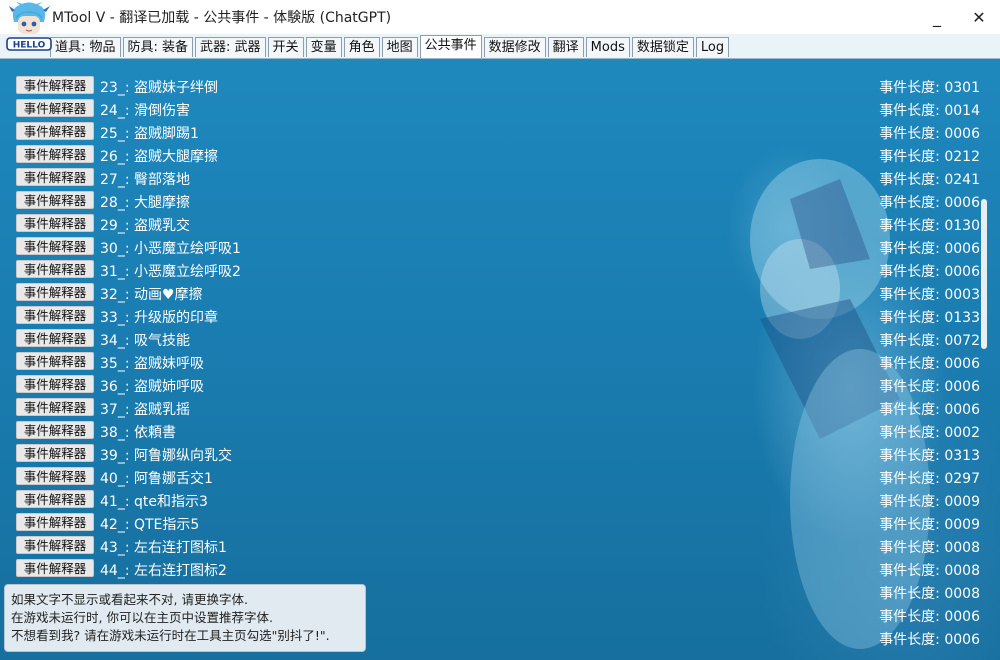  I want to click on tab-5: 角色, so click(361, 47).